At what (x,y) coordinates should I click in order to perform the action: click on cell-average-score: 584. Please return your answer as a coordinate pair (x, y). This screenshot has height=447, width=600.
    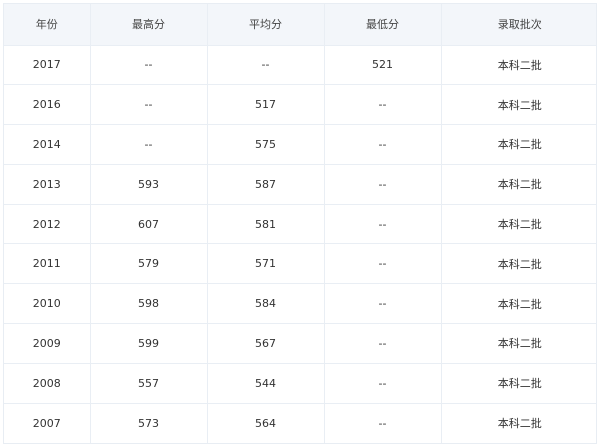
    Looking at the image, I should click on (266, 304).